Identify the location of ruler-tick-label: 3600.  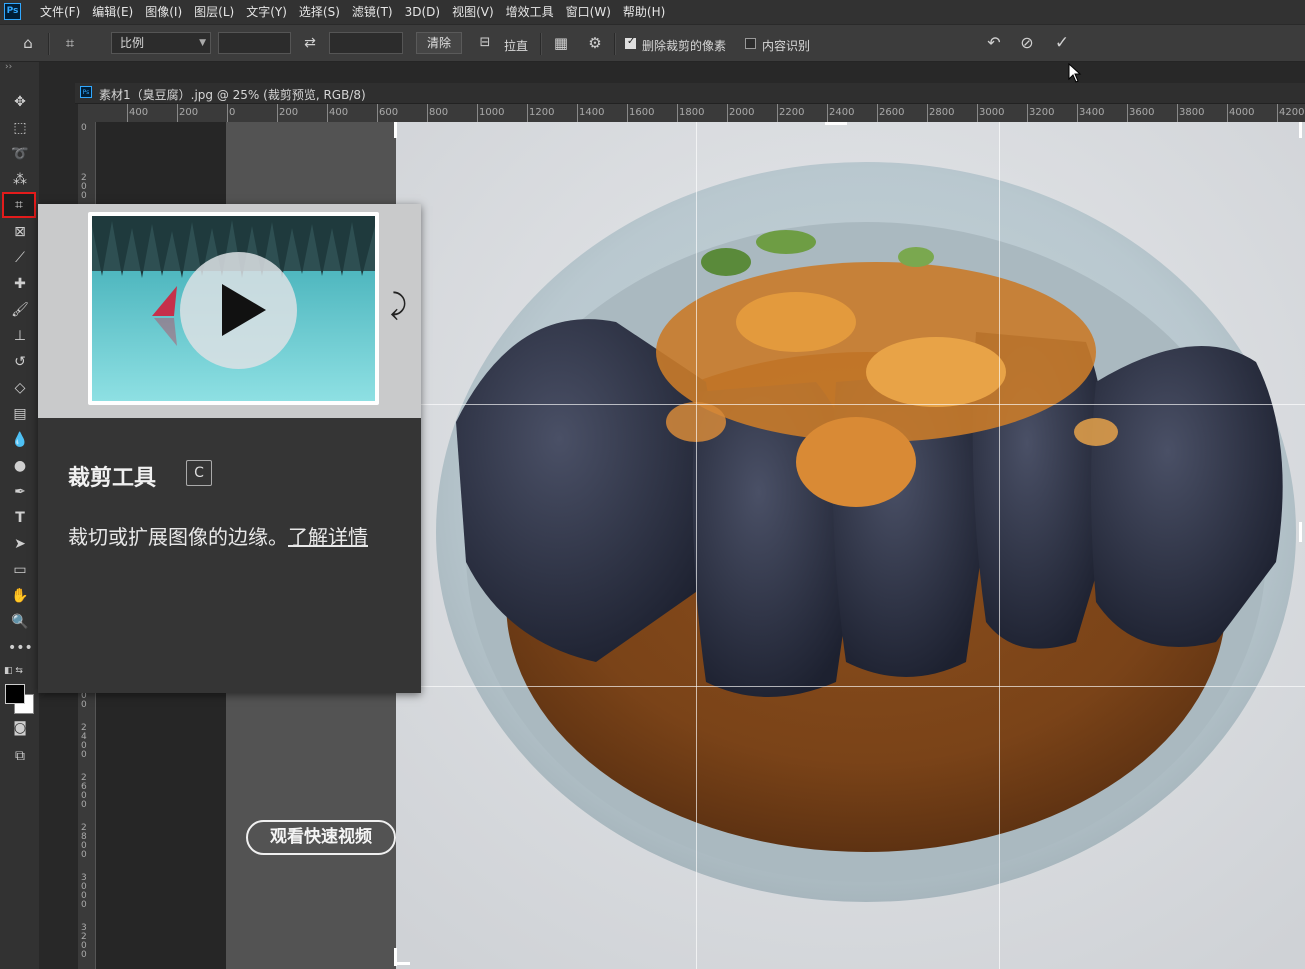
(1142, 112).